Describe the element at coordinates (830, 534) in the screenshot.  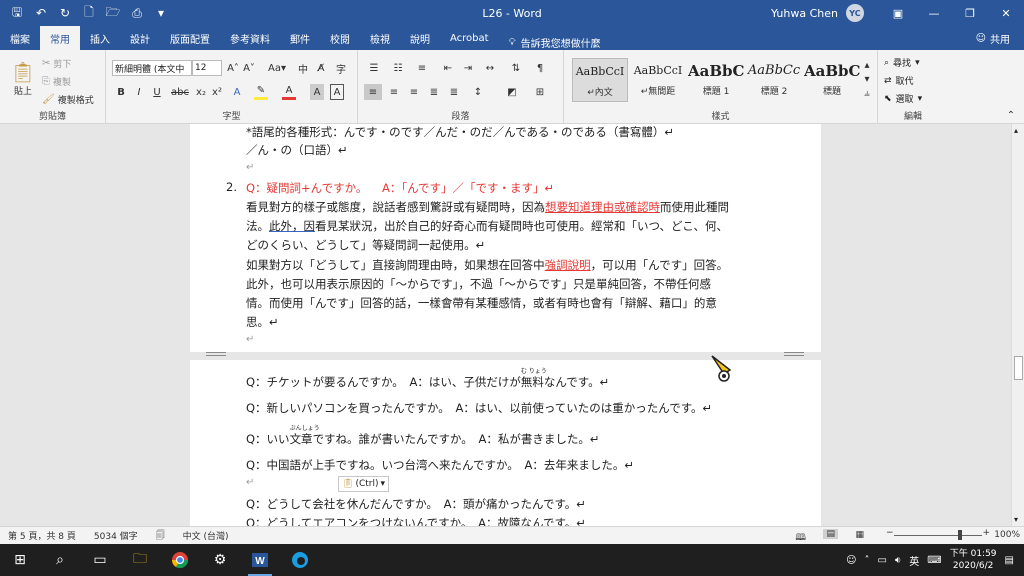
I see `print-layout-icon: ▤` at that location.